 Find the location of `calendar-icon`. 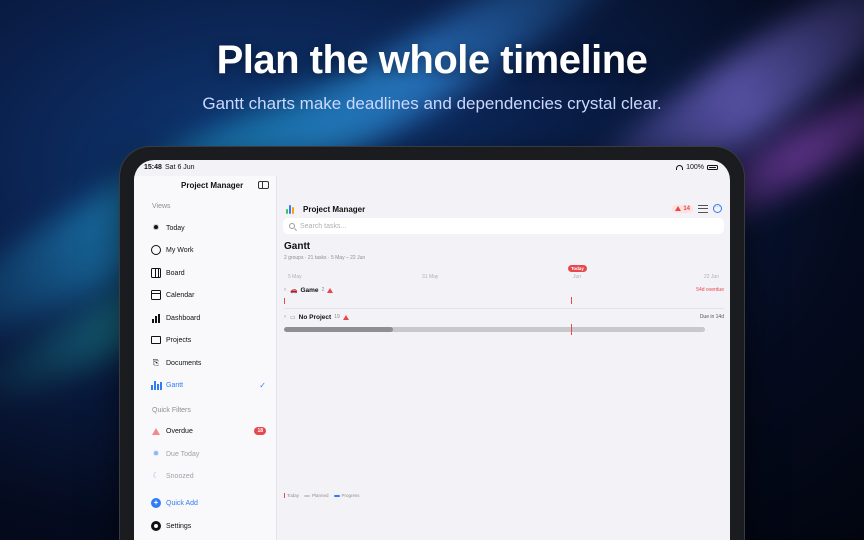

calendar-icon is located at coordinates (156, 295).